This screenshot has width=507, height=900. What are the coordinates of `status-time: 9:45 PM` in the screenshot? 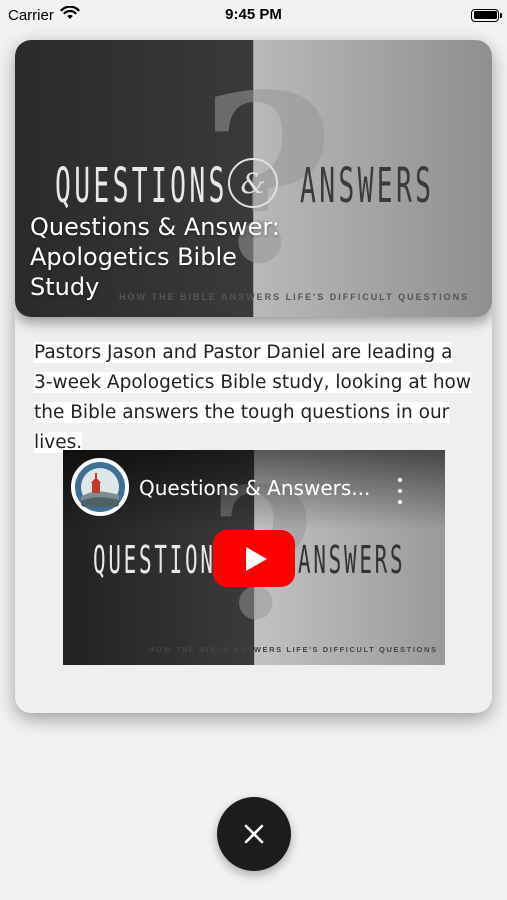 It's located at (253, 14).